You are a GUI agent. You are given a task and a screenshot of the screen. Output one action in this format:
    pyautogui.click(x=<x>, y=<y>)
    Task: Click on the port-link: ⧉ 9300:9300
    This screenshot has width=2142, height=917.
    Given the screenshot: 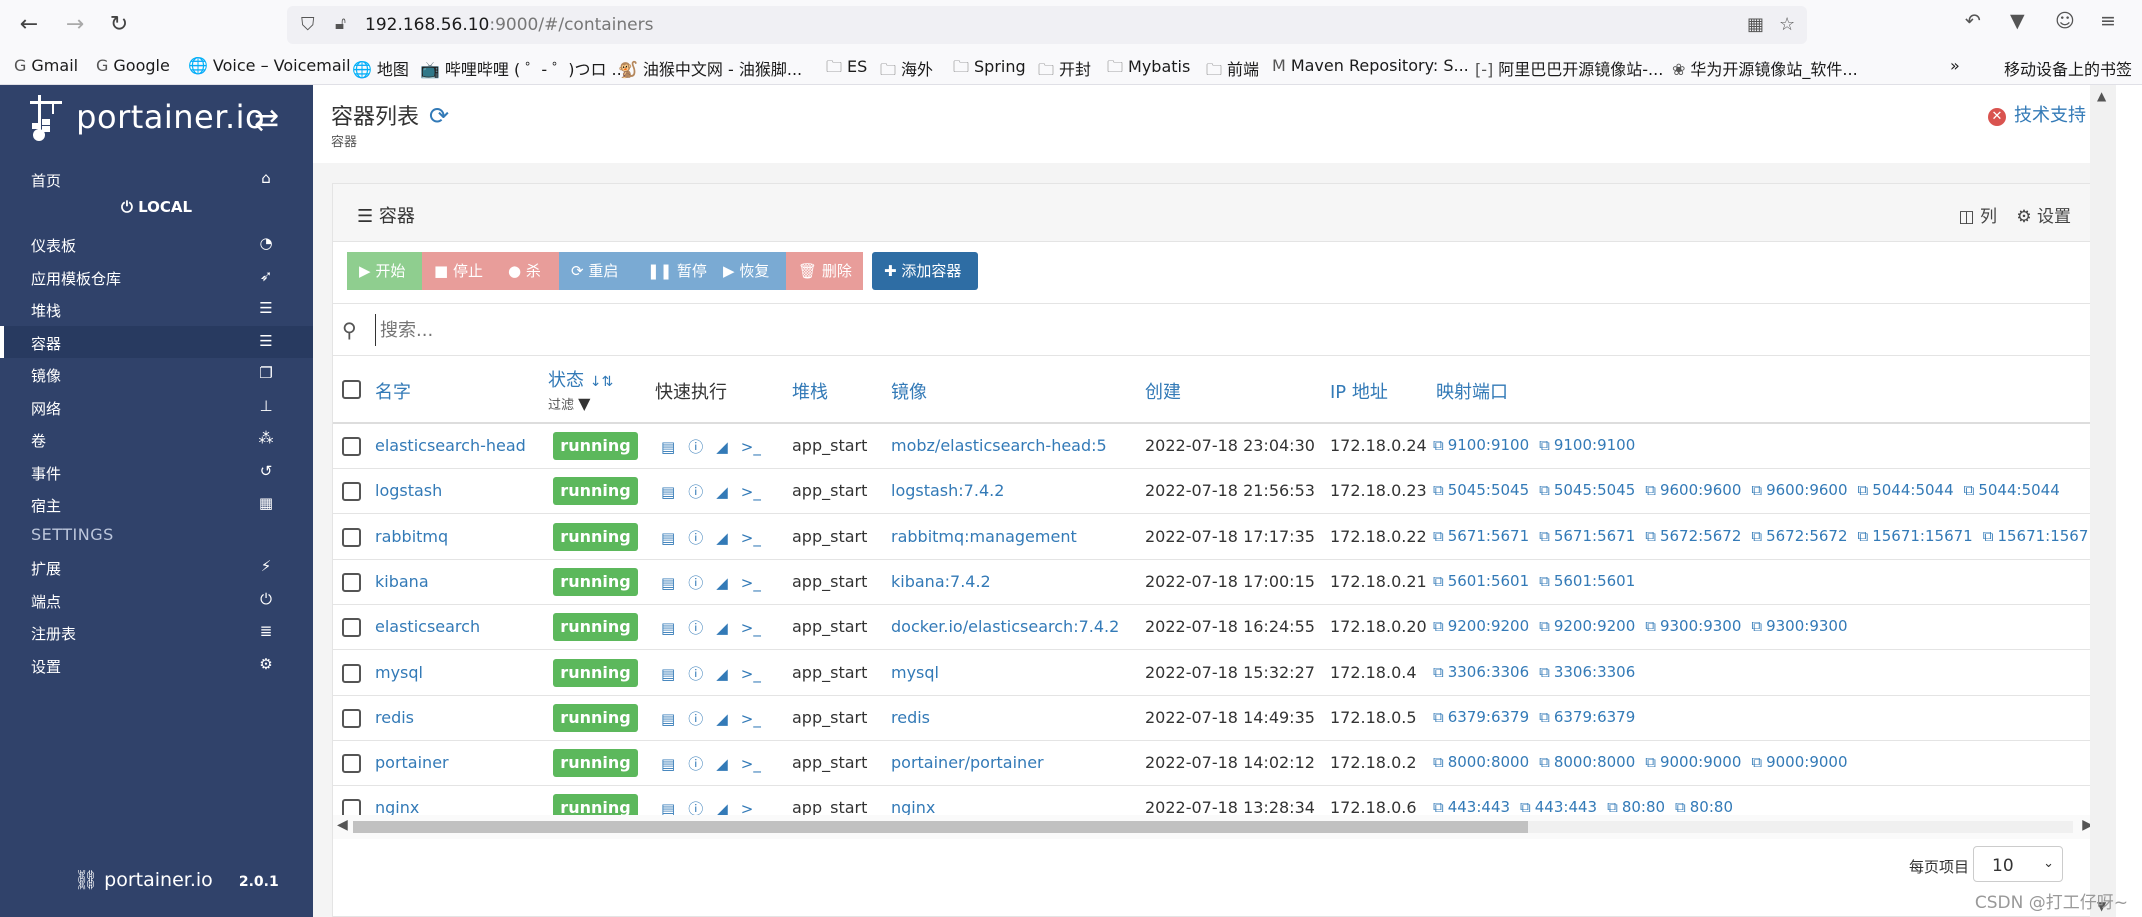 What is the action you would take?
    pyautogui.click(x=1799, y=626)
    